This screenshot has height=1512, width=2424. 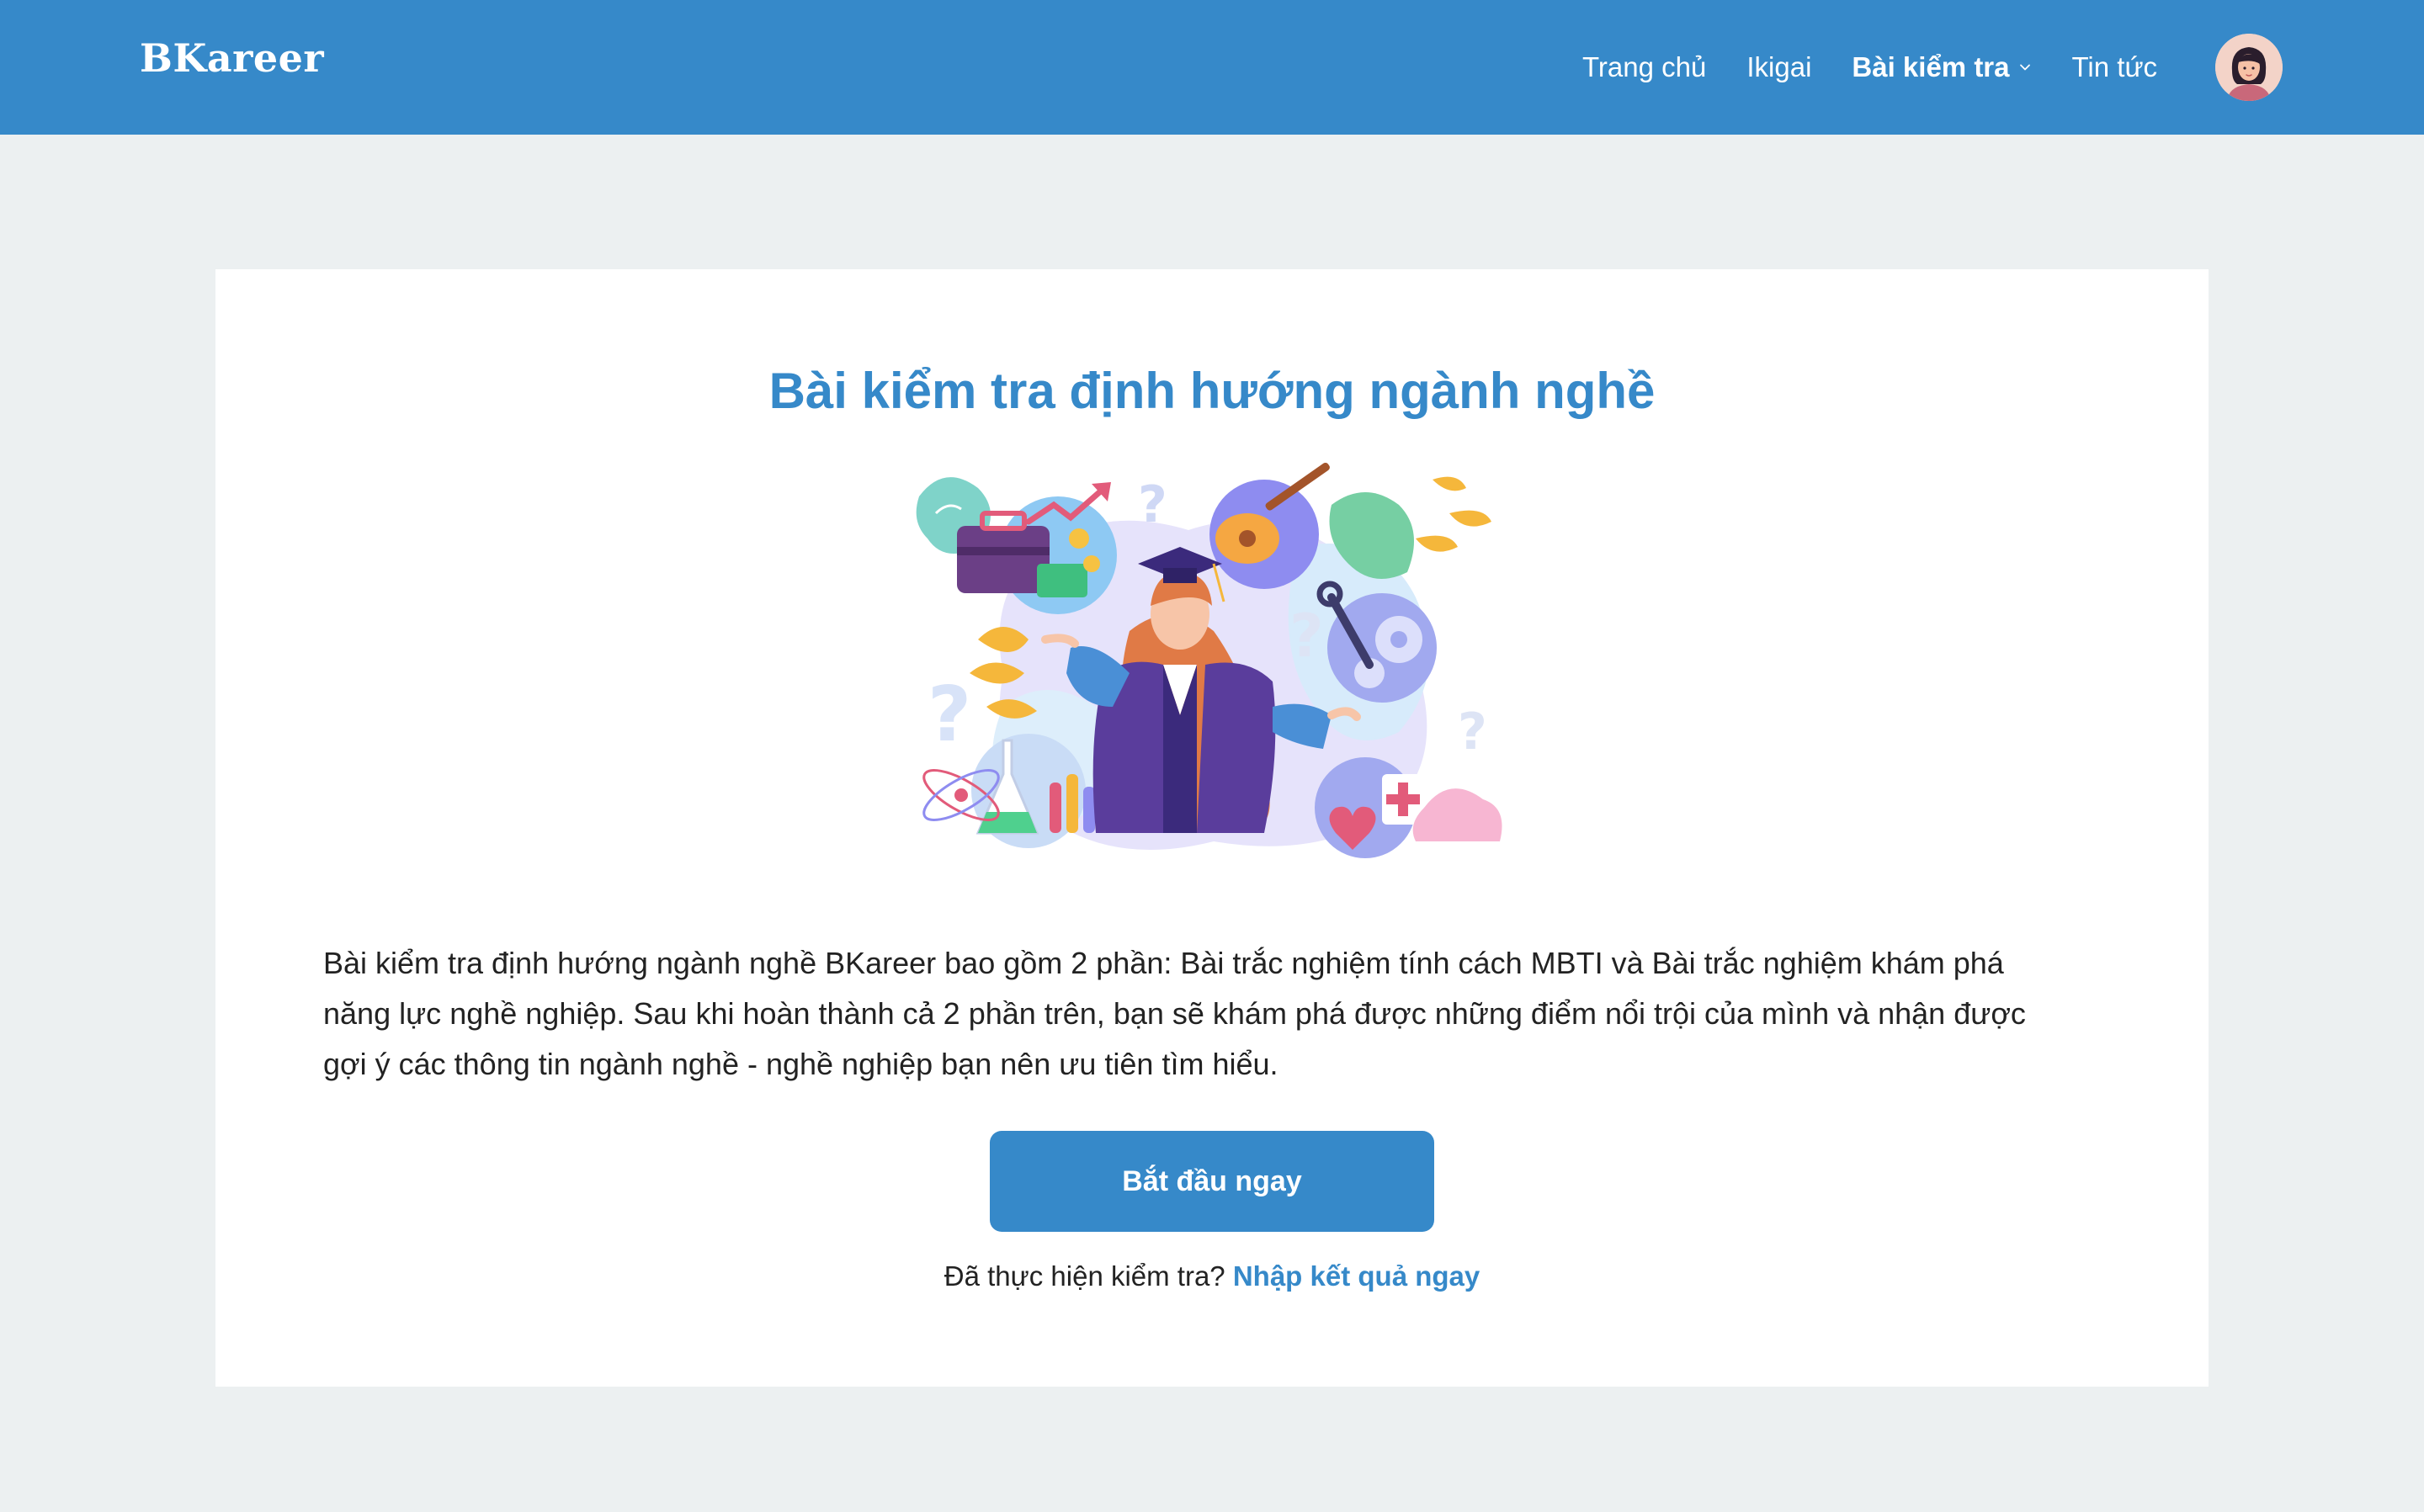 I want to click on nav-item-ikigai: Ikigai, so click(x=1778, y=67).